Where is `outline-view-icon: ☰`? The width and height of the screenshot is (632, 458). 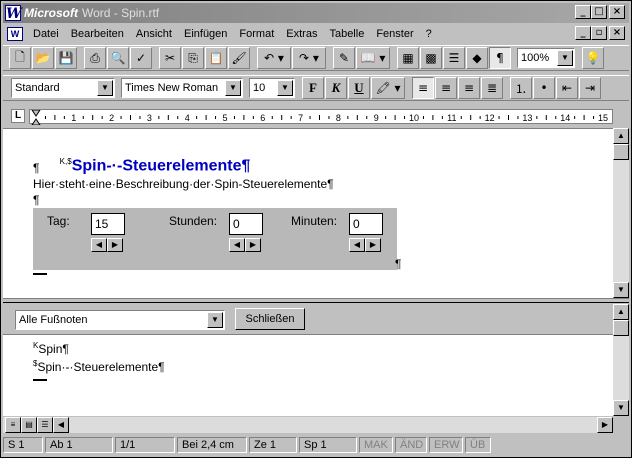 outline-view-icon: ☰ is located at coordinates (45, 425).